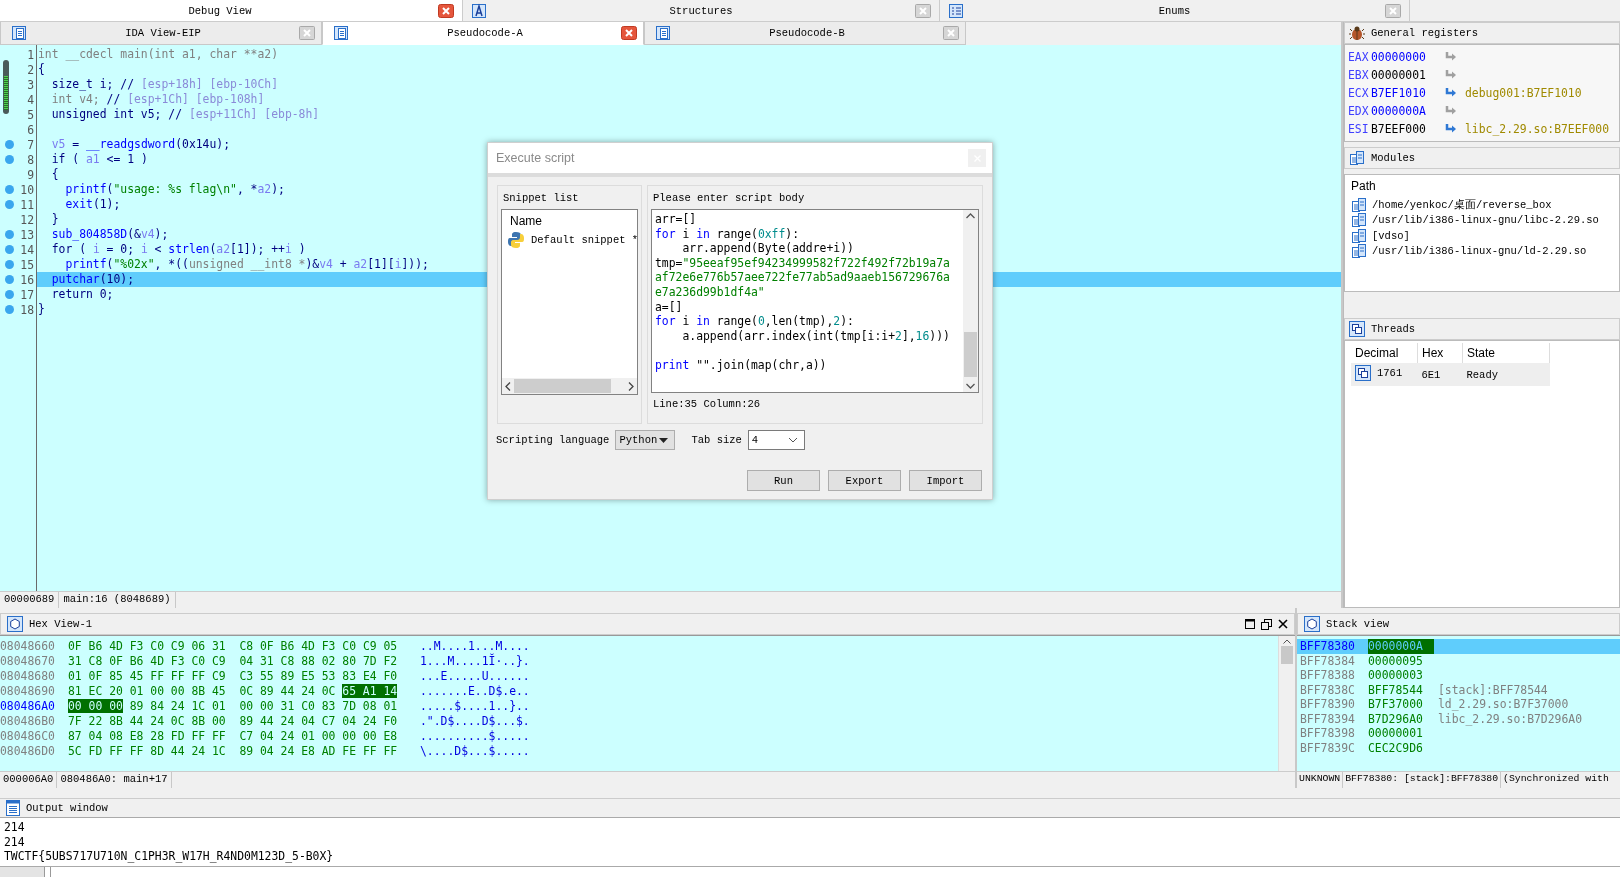 This screenshot has width=1620, height=877. What do you see at coordinates (1266, 624) in the screenshot?
I see `restore-icon` at bounding box center [1266, 624].